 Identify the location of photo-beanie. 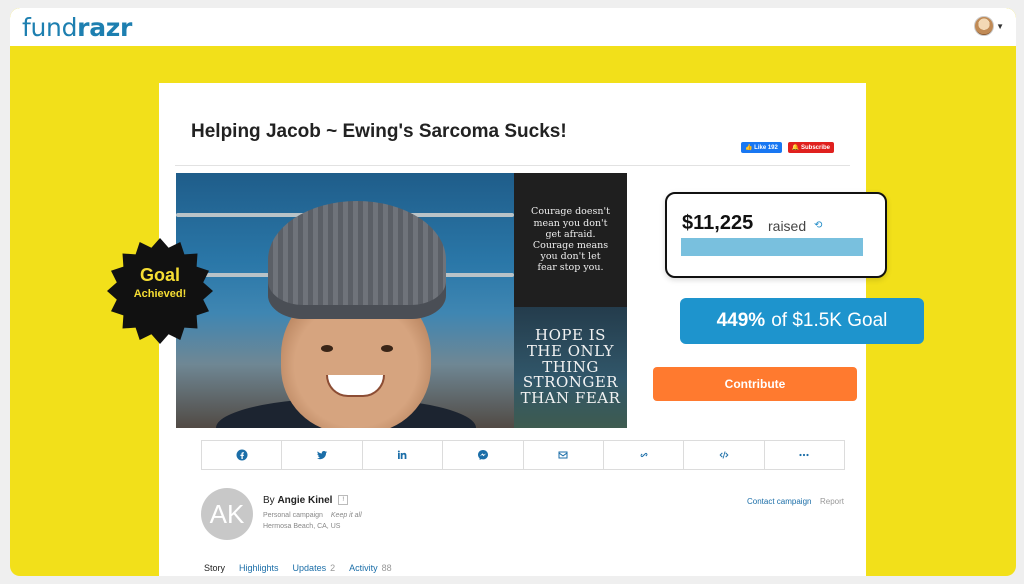
(357, 260).